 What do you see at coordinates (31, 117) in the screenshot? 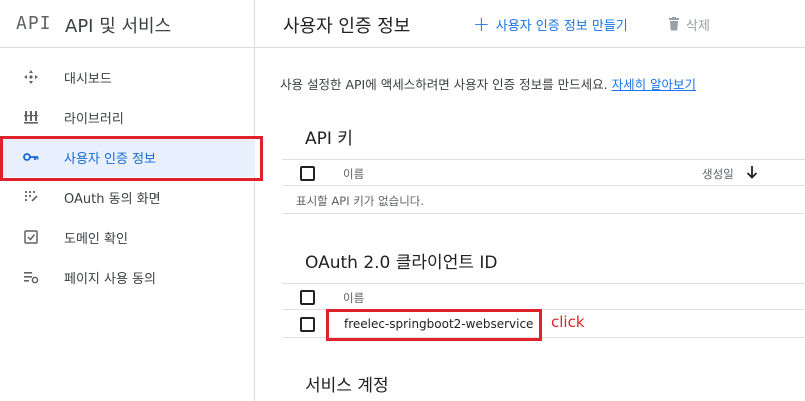
I see `library-icon` at bounding box center [31, 117].